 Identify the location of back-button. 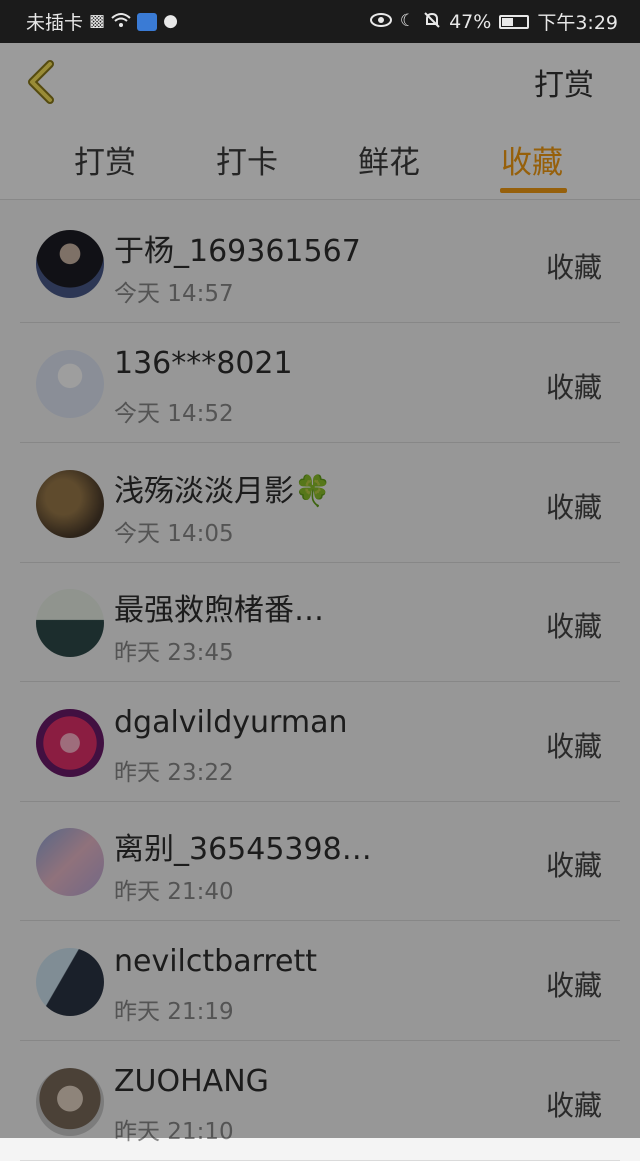
(42, 82).